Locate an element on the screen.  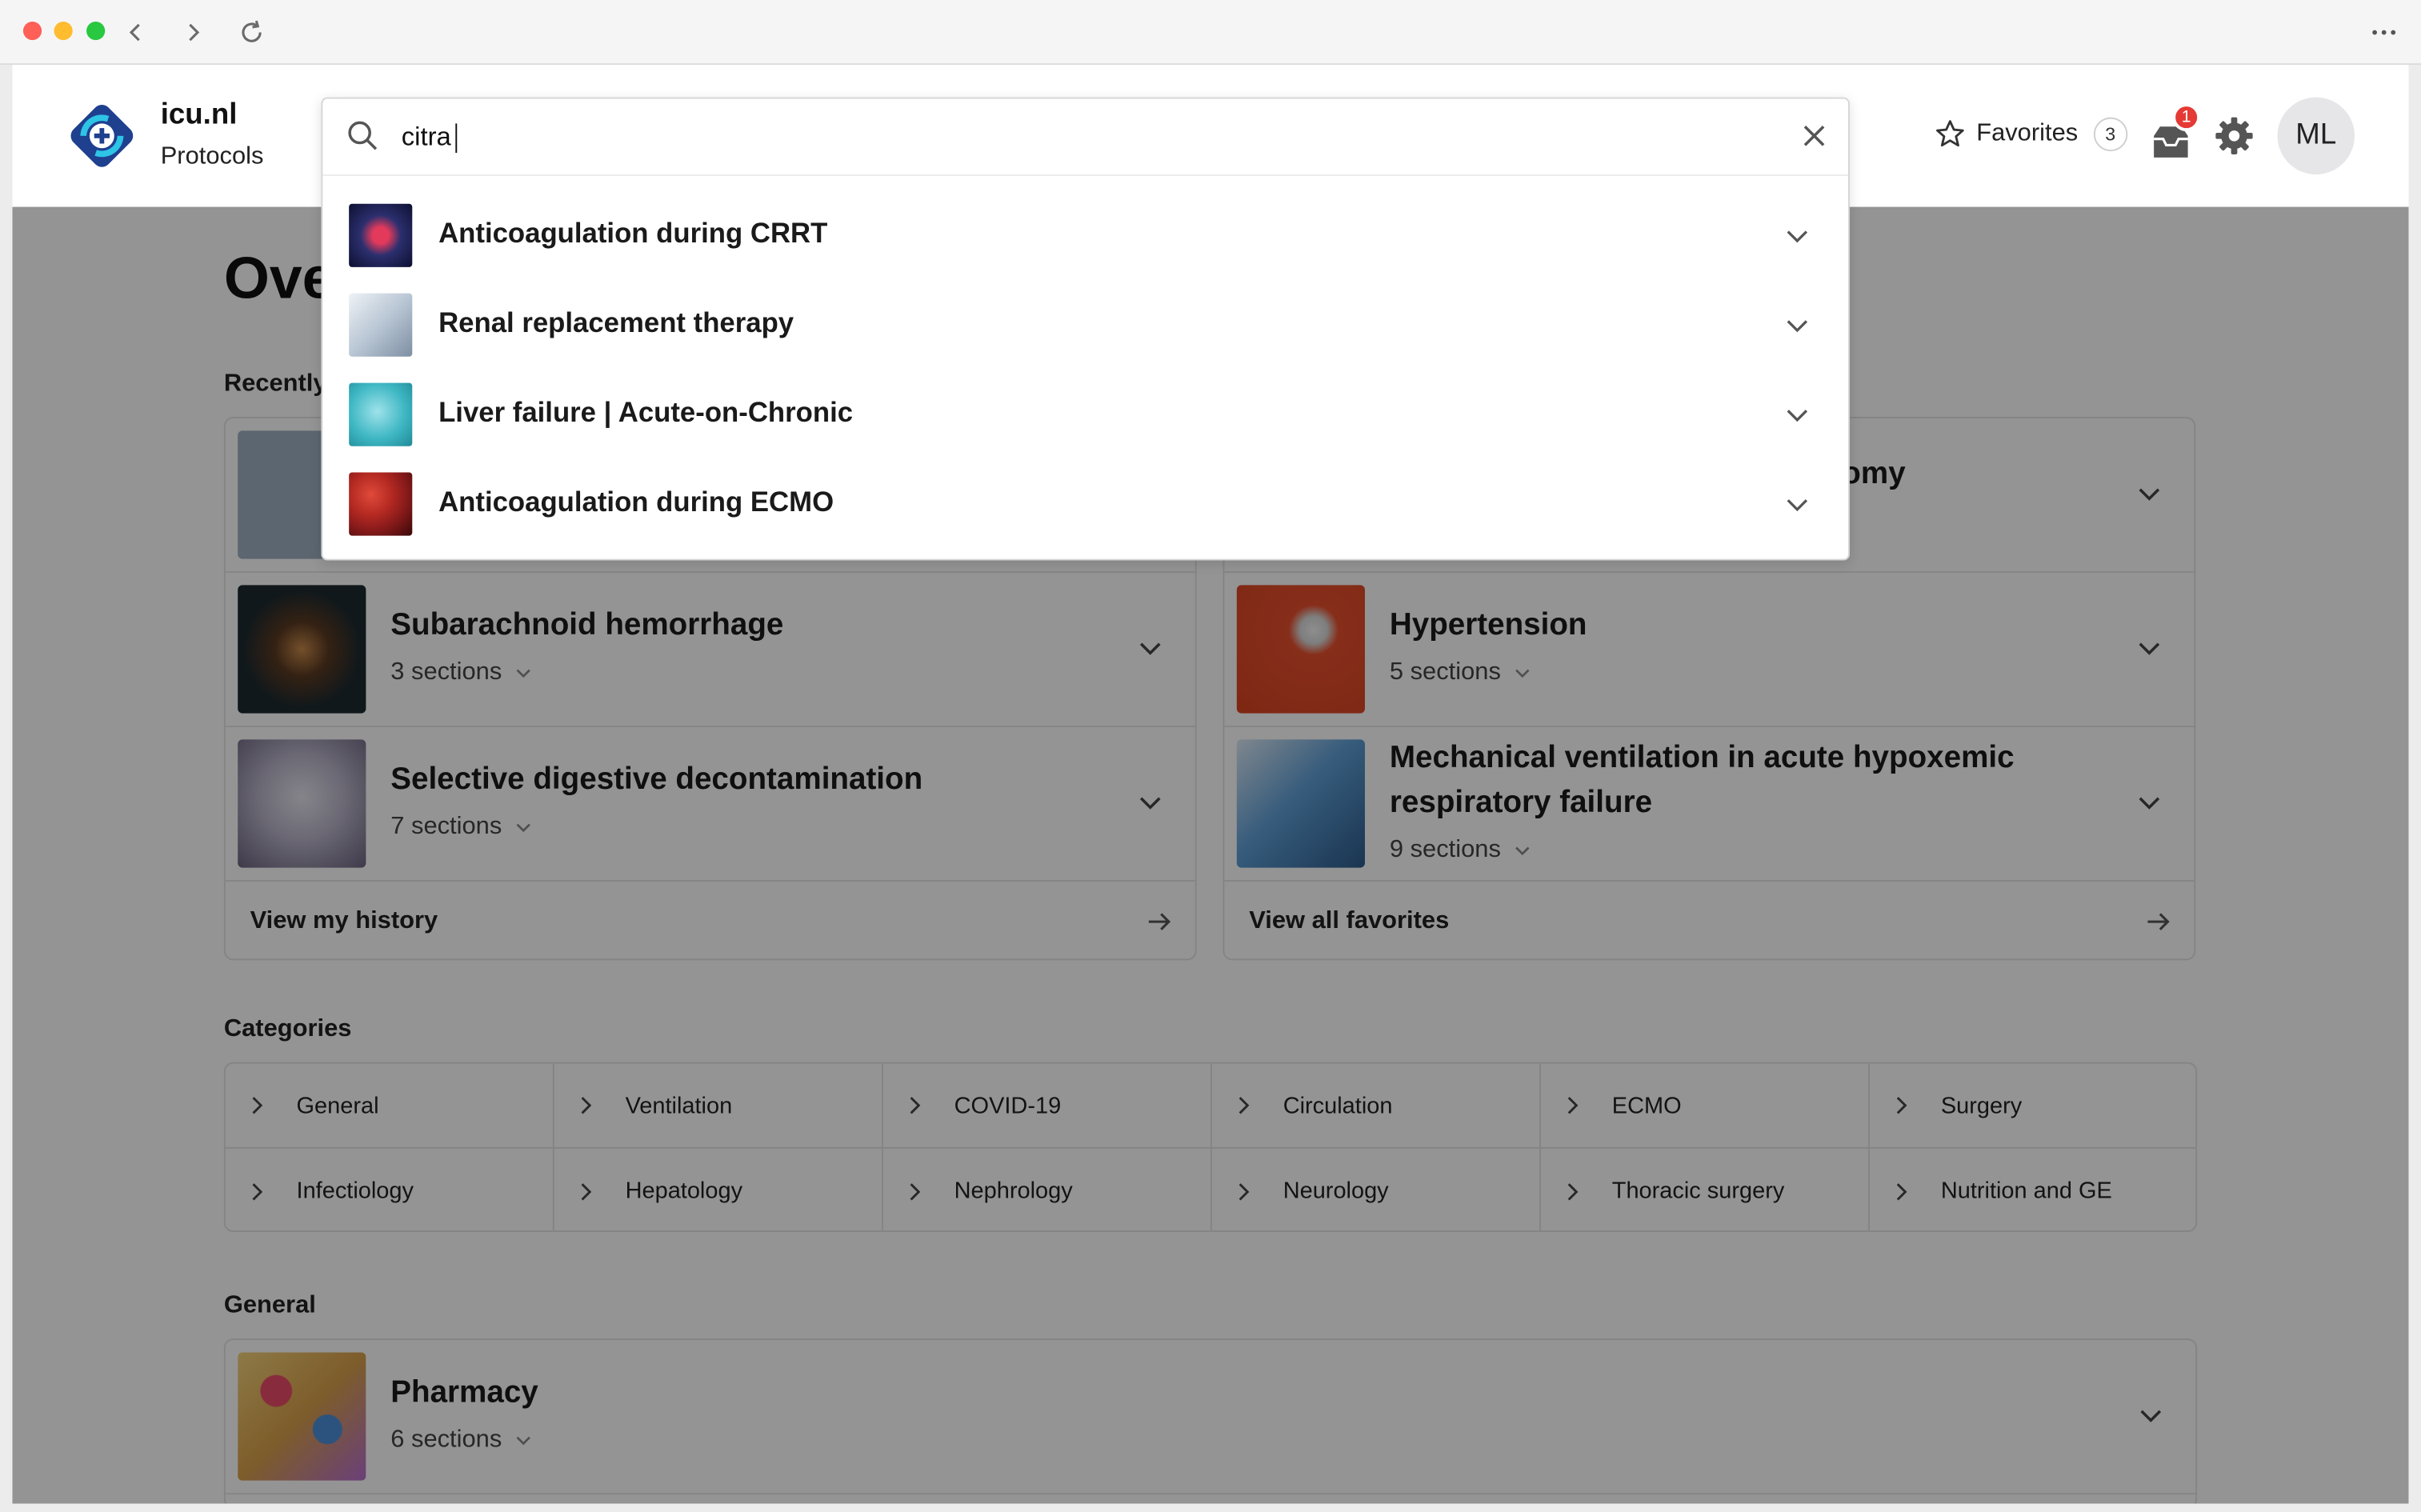
more-options-icon is located at coordinates (2384, 32).